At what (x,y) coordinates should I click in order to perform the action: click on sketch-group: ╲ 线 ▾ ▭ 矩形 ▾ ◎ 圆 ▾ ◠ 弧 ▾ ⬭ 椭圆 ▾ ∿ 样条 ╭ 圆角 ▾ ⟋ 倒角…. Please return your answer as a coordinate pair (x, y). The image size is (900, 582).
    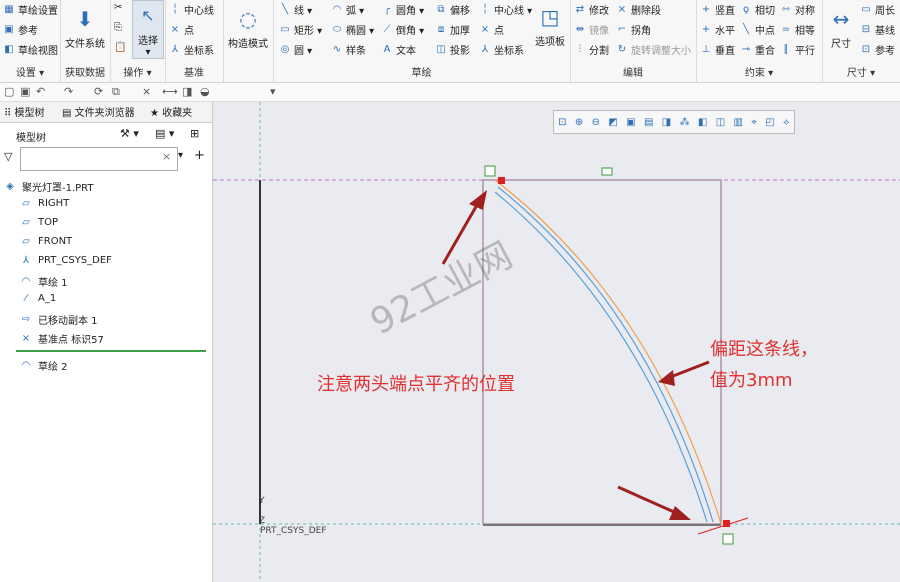
    Looking at the image, I should click on (422, 41).